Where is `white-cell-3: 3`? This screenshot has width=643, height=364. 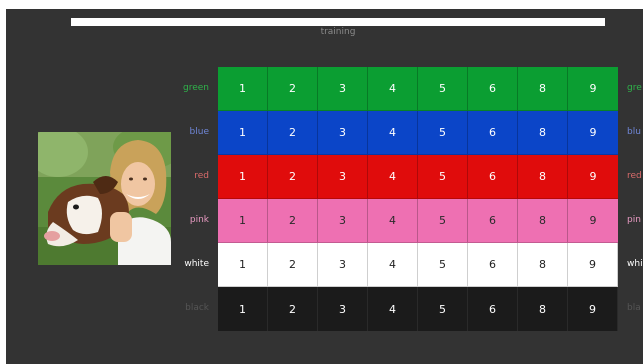
white-cell-3: 3 is located at coordinates (343, 265).